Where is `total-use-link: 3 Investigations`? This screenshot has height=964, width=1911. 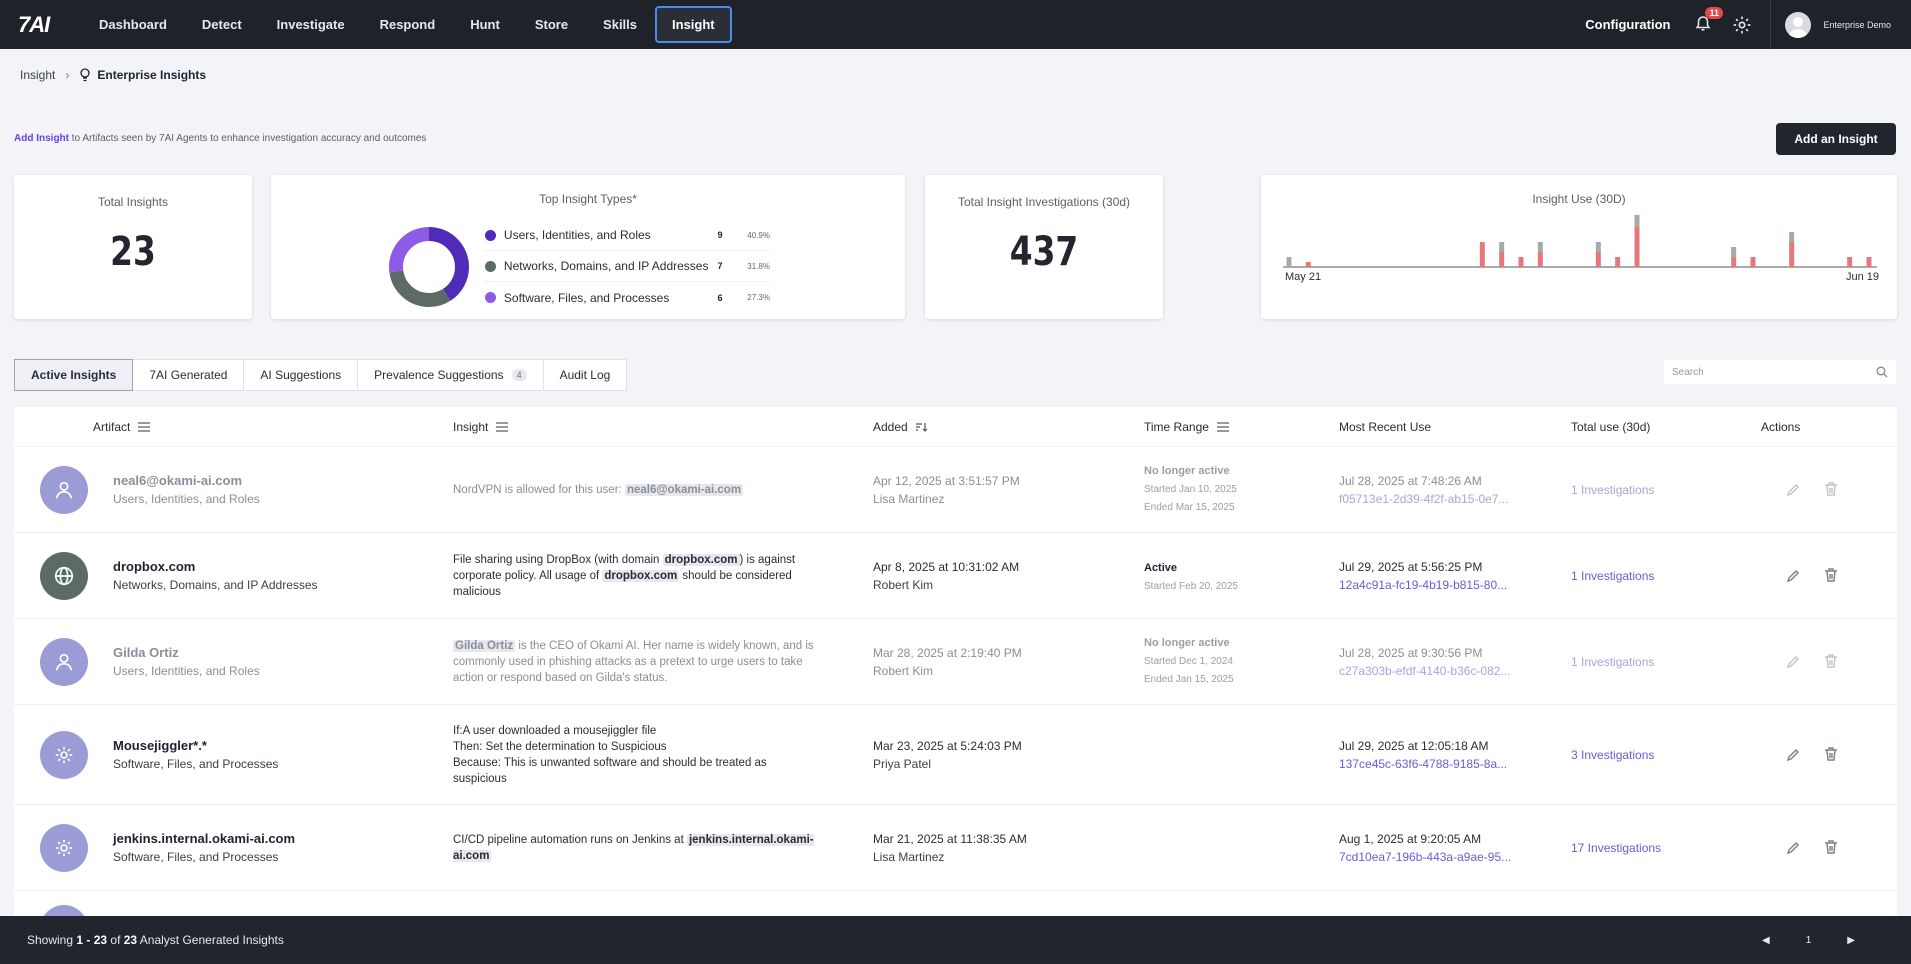
total-use-link: 3 Investigations is located at coordinates (1612, 755).